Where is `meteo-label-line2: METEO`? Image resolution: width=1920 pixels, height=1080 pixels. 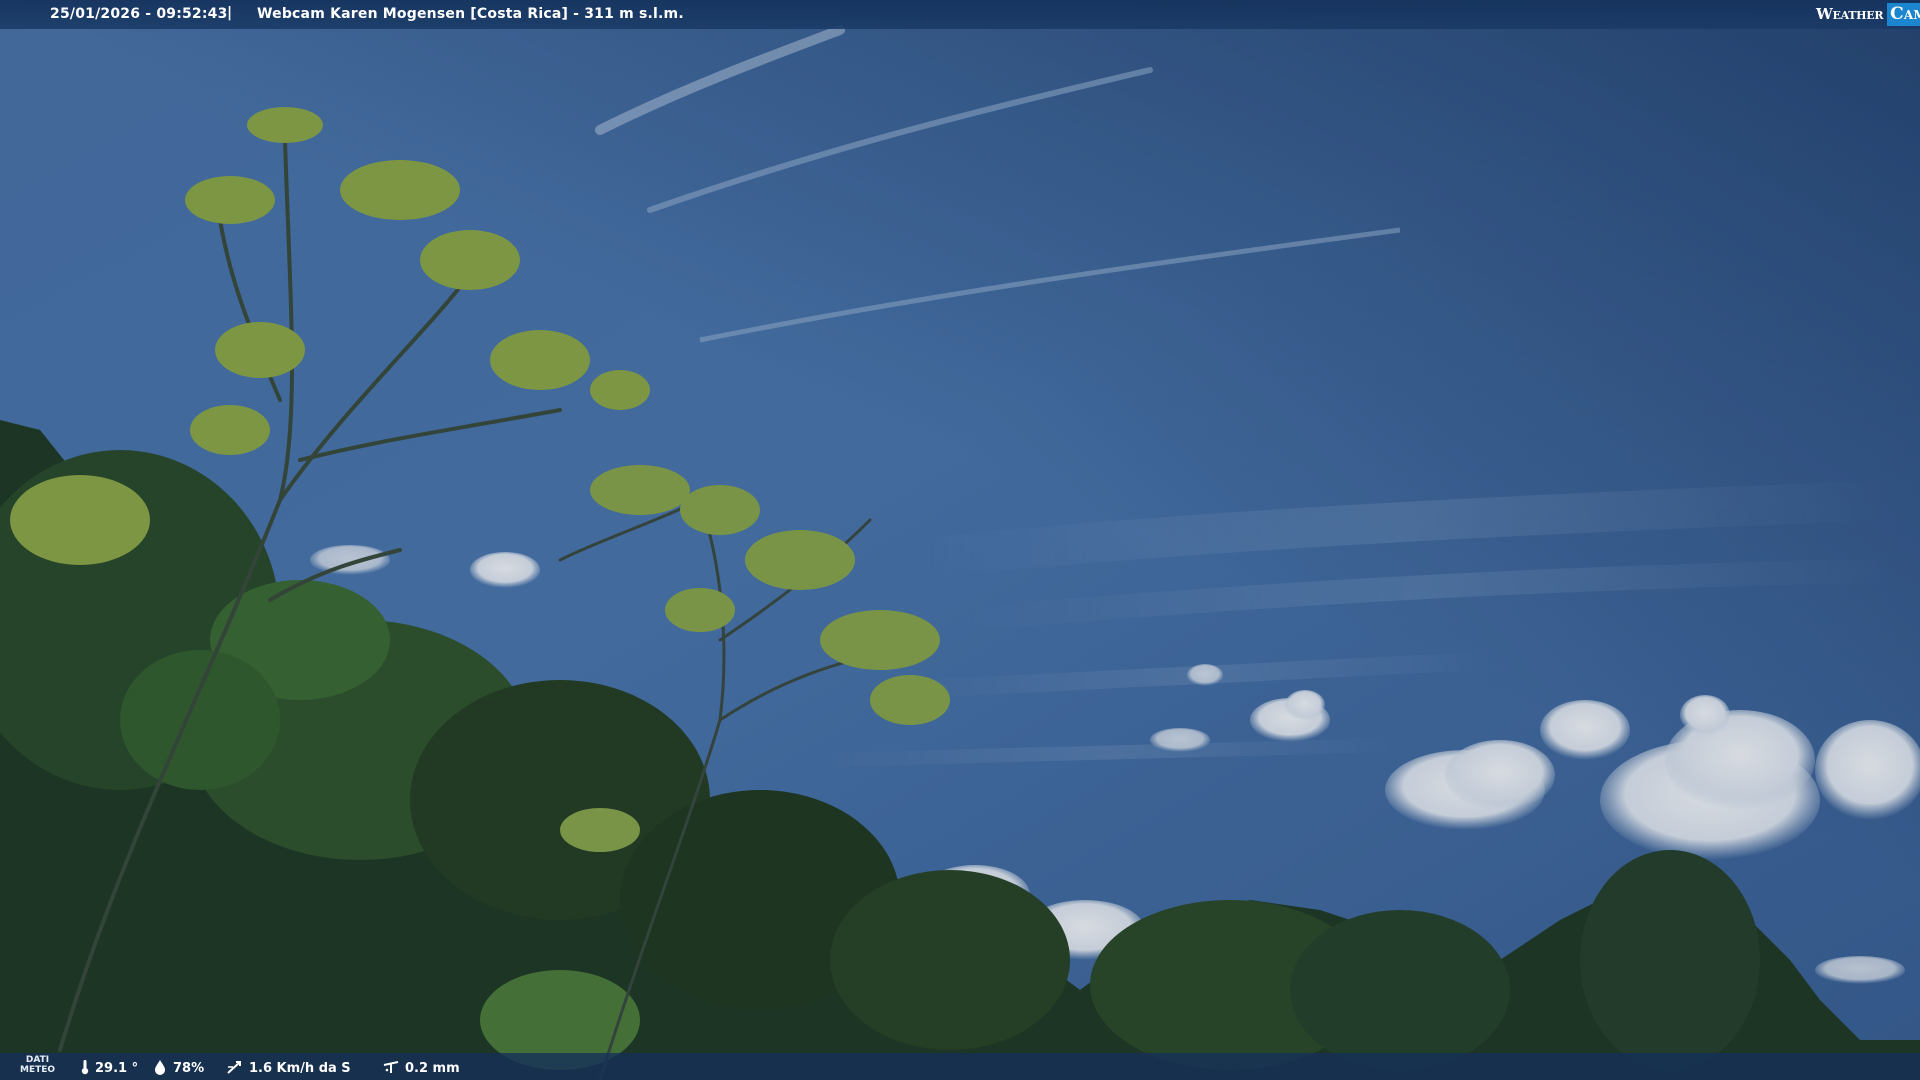 meteo-label-line2: METEO is located at coordinates (38, 1070).